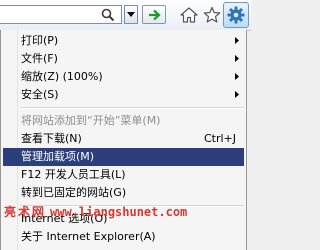  Describe the element at coordinates (88, 236) in the screenshot. I see `menu-item-label: 关于 Internet Explorer(A)` at that location.